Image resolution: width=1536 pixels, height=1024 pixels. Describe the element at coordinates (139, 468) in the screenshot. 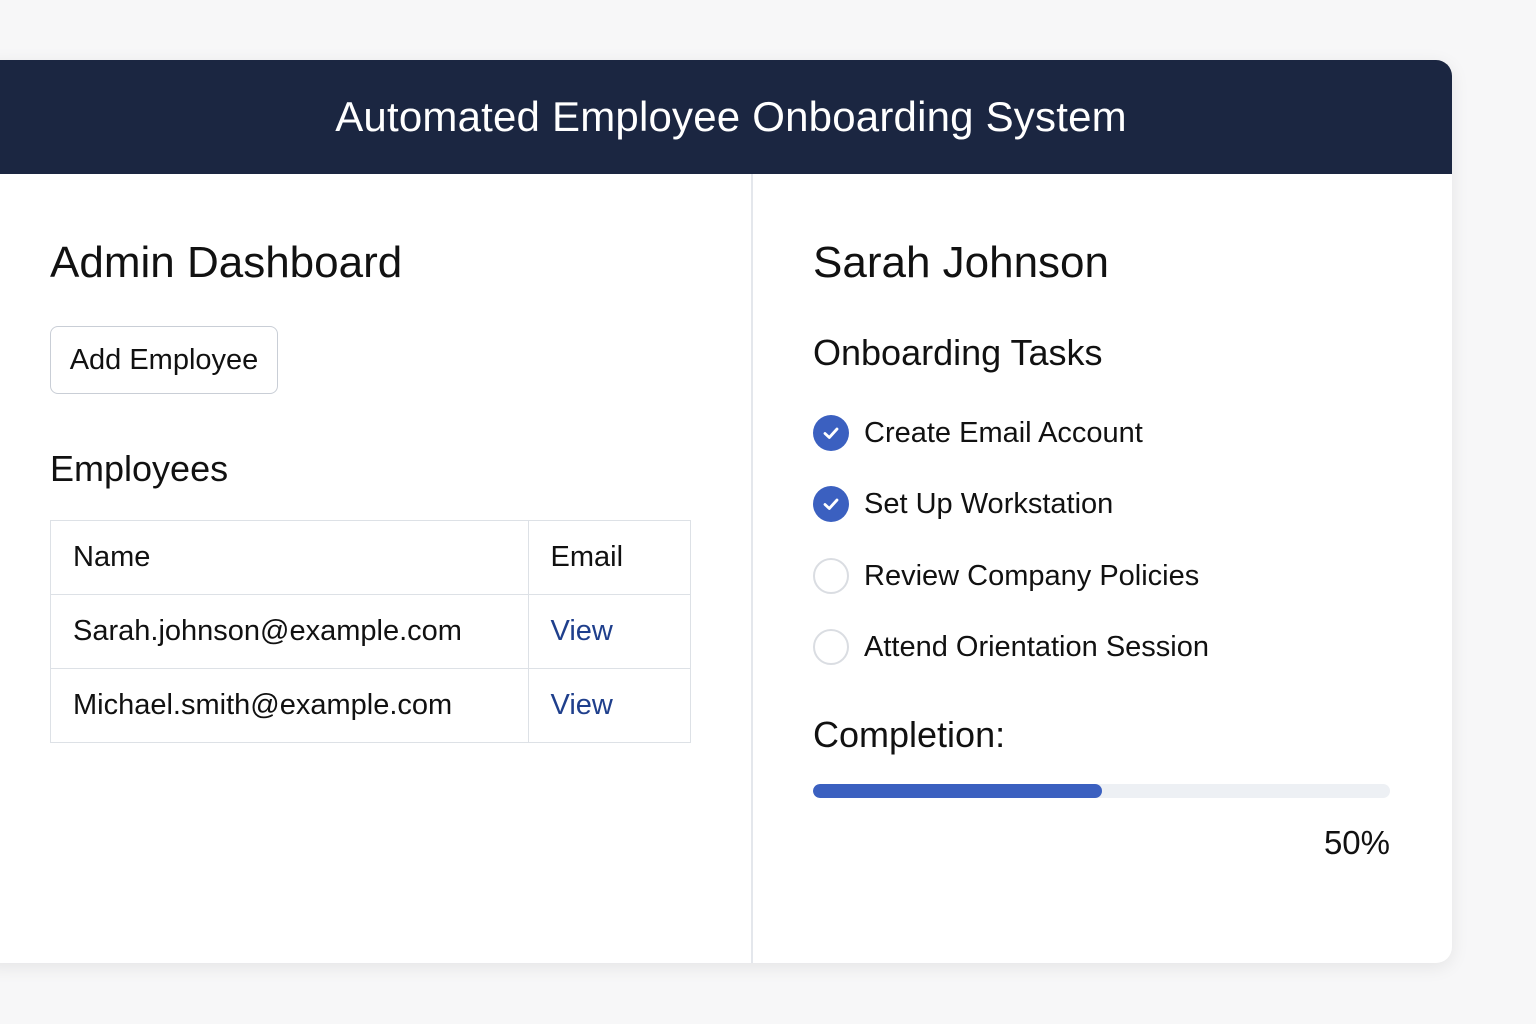

I see `employees-heading: Employees` at that location.